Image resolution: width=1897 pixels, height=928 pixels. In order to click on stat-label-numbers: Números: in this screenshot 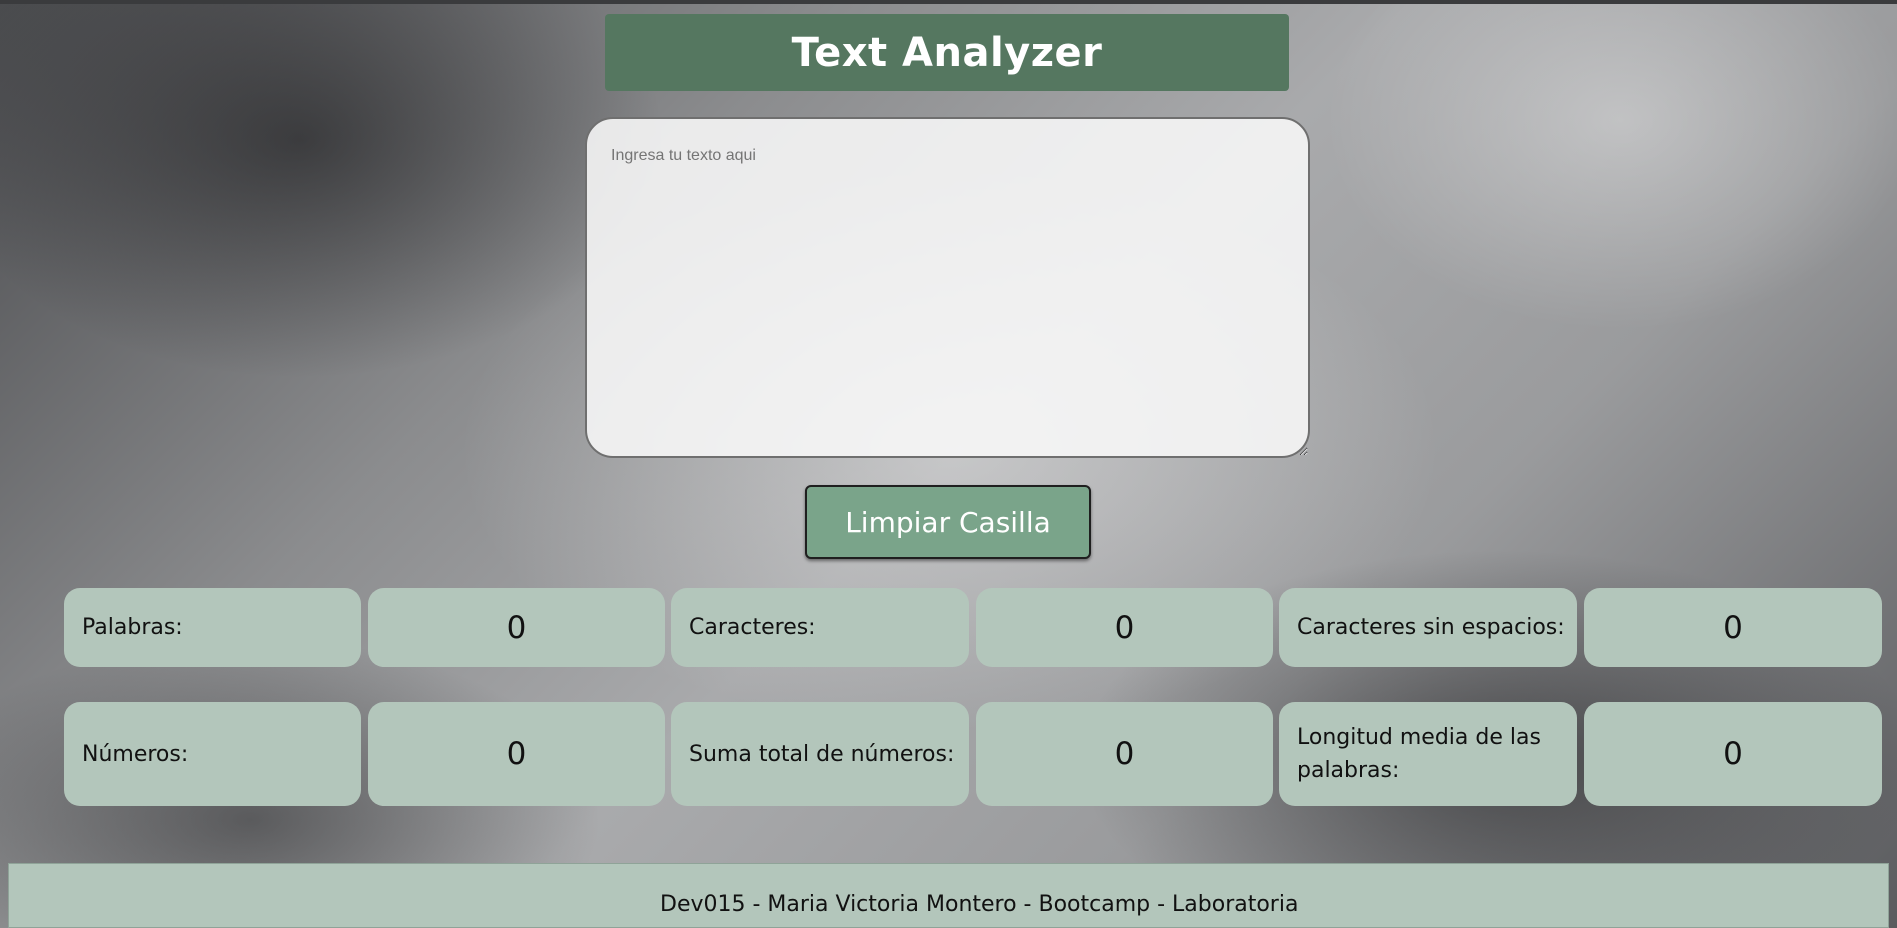, I will do `click(212, 754)`.